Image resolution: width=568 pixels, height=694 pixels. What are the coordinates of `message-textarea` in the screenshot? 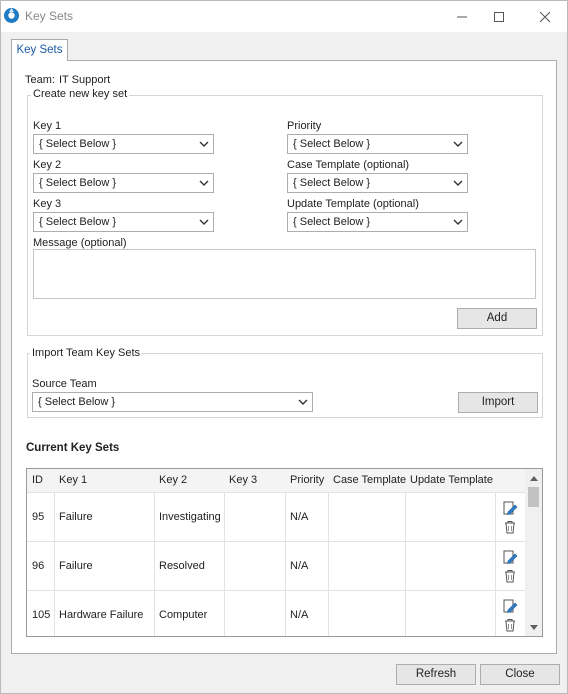 It's located at (284, 274).